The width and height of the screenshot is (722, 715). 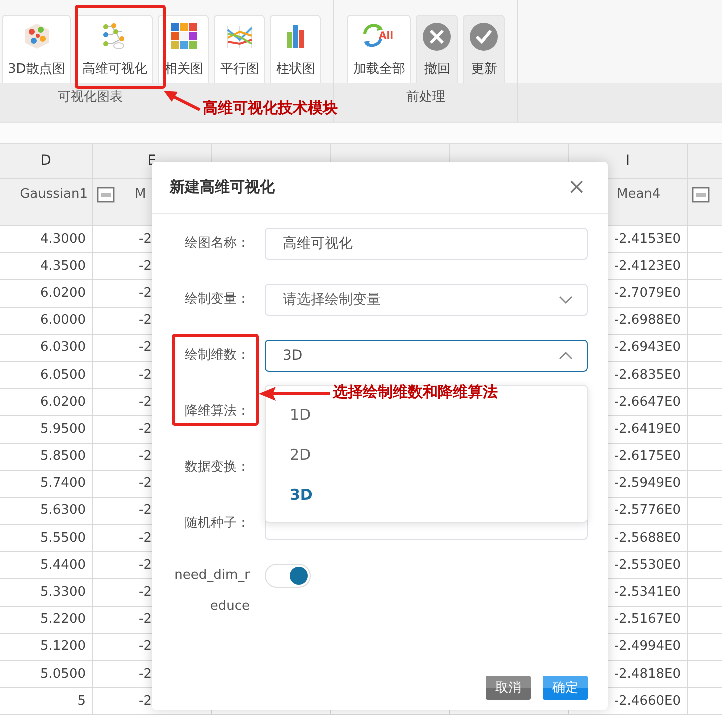 What do you see at coordinates (46, 240) in the screenshot?
I see `table-cell: 4.3000` at bounding box center [46, 240].